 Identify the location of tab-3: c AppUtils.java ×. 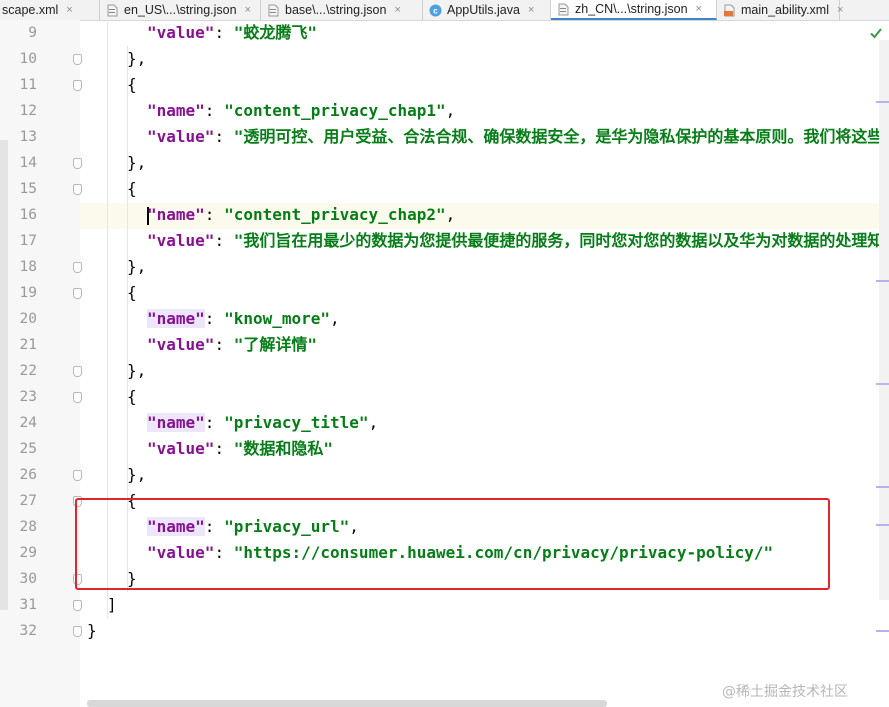
(487, 10).